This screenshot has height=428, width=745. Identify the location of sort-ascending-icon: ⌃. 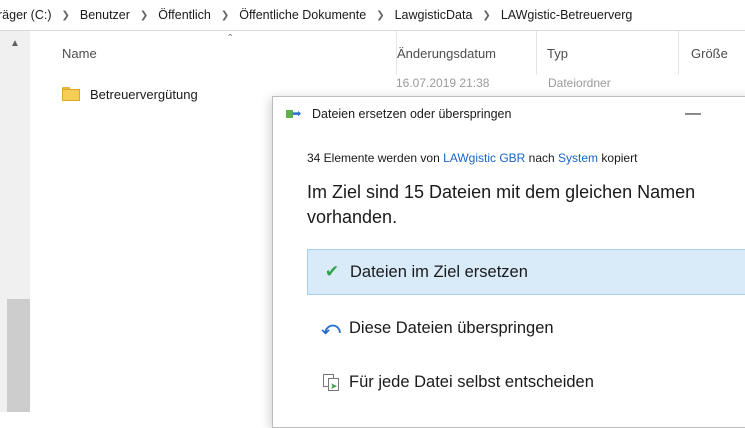
(230, 38).